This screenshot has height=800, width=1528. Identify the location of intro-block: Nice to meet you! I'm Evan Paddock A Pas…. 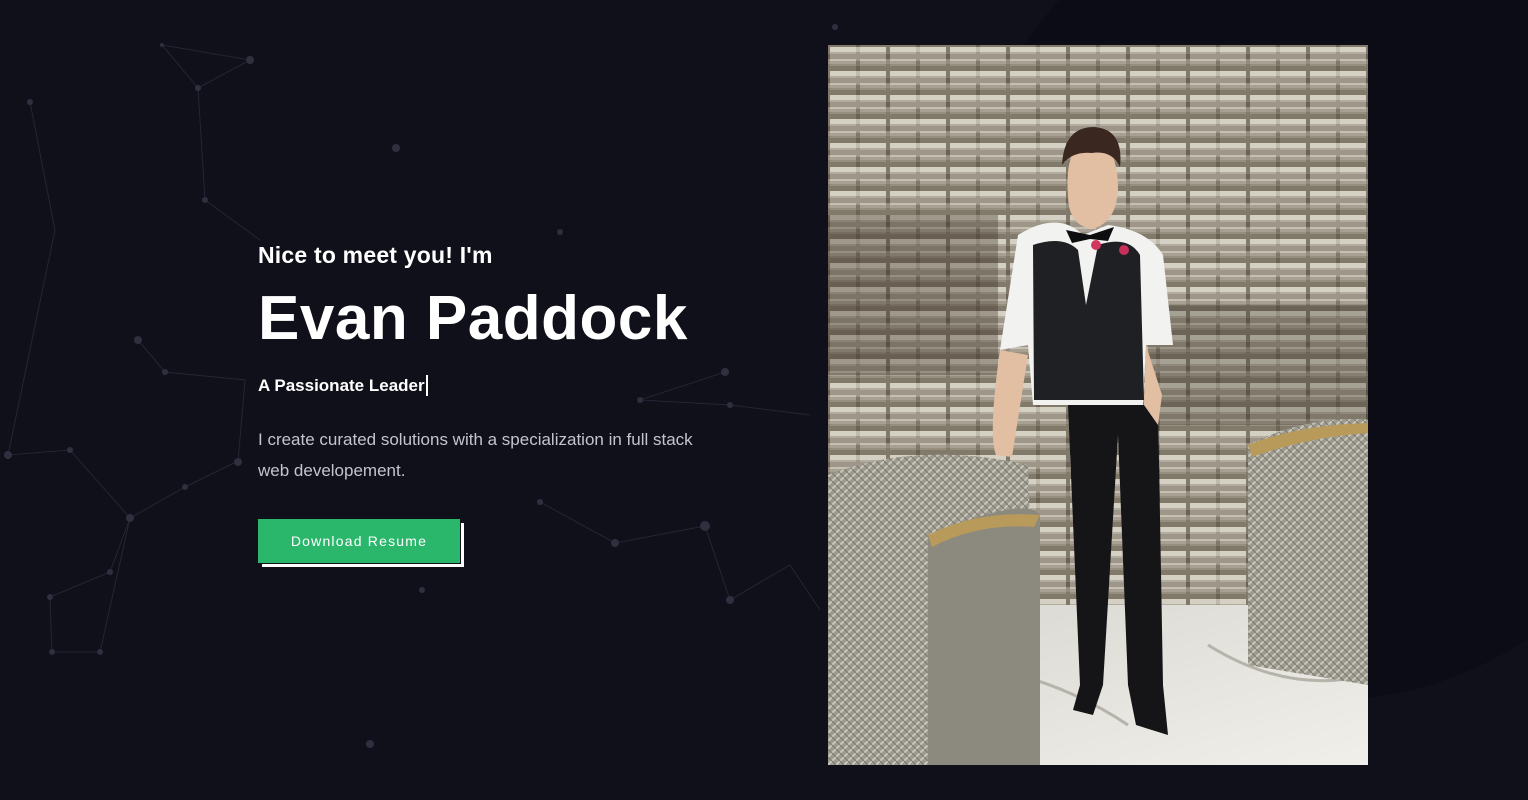
(518, 405).